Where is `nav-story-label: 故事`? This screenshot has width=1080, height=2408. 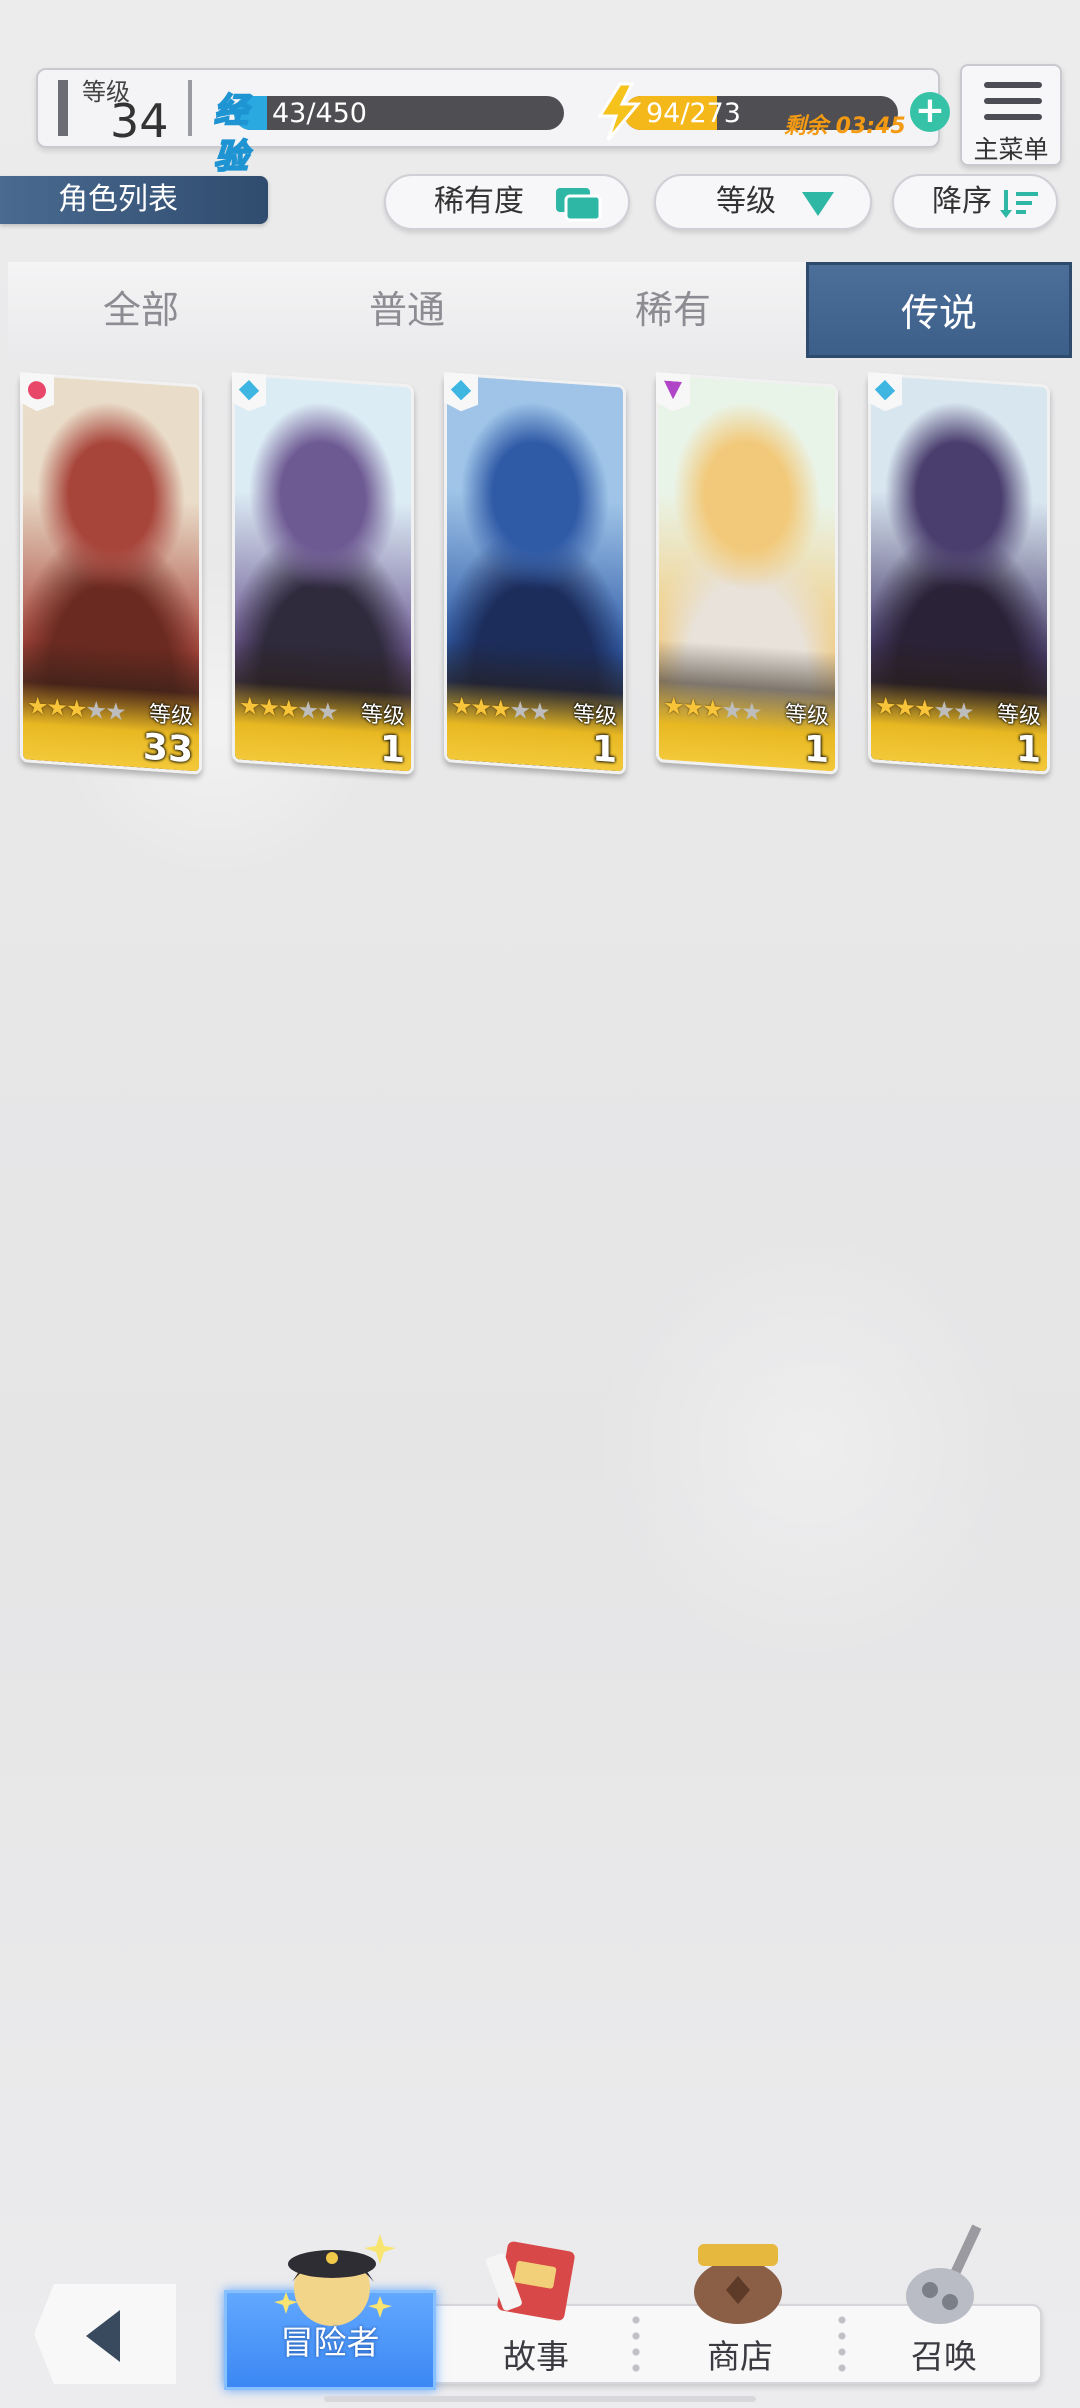 nav-story-label: 故事 is located at coordinates (536, 2356).